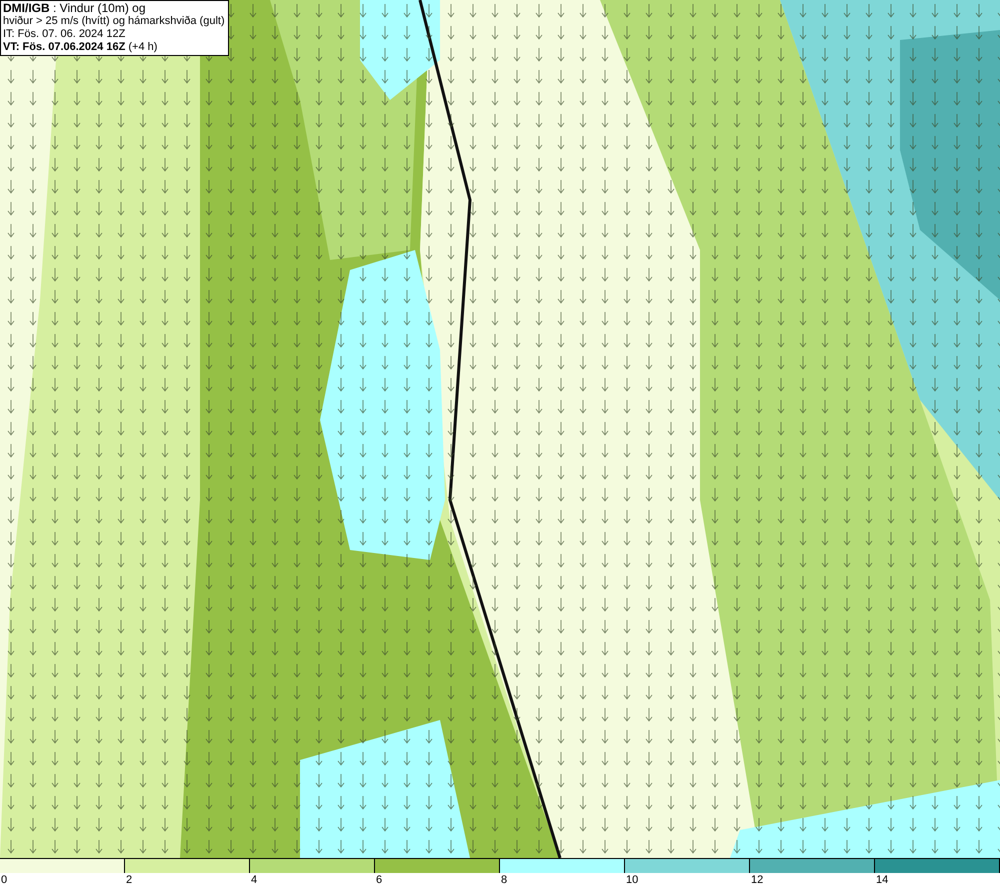 This screenshot has height=887, width=1000. Describe the element at coordinates (504, 880) in the screenshot. I see `legend-label: 8` at that location.